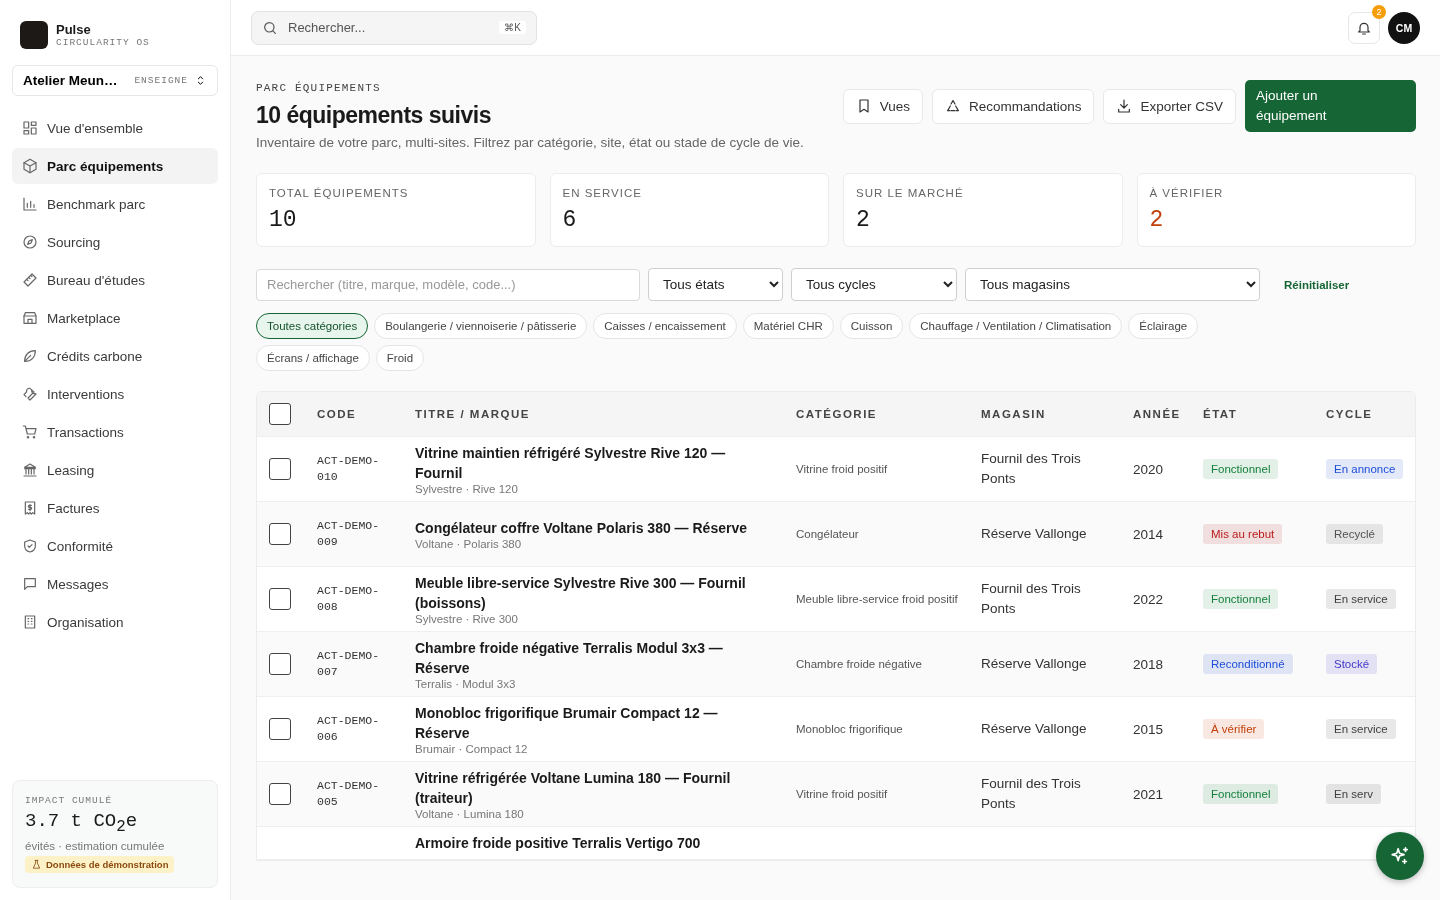 This screenshot has height=900, width=1440. Describe the element at coordinates (103, 42) in the screenshot. I see `brand-tagline: CIRCULARITY OS` at that location.